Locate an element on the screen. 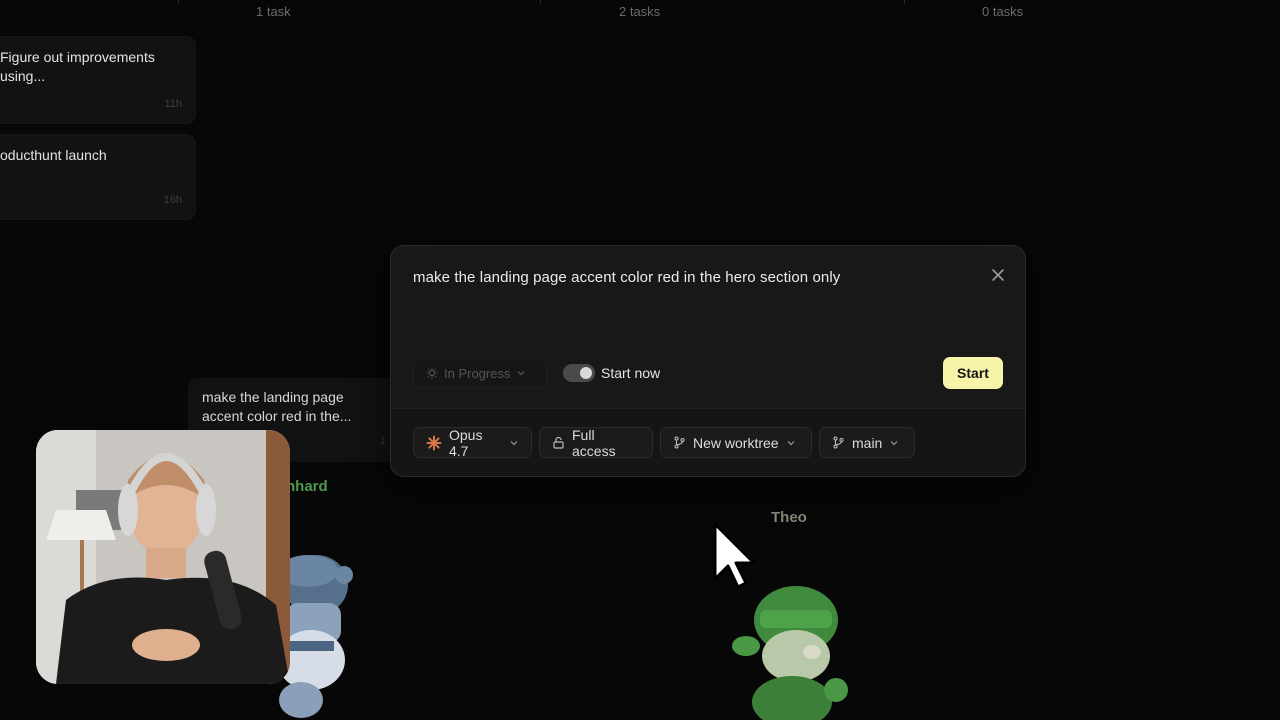 Image resolution: width=1280 pixels, height=720 pixels. access-label: Full access is located at coordinates (594, 442).